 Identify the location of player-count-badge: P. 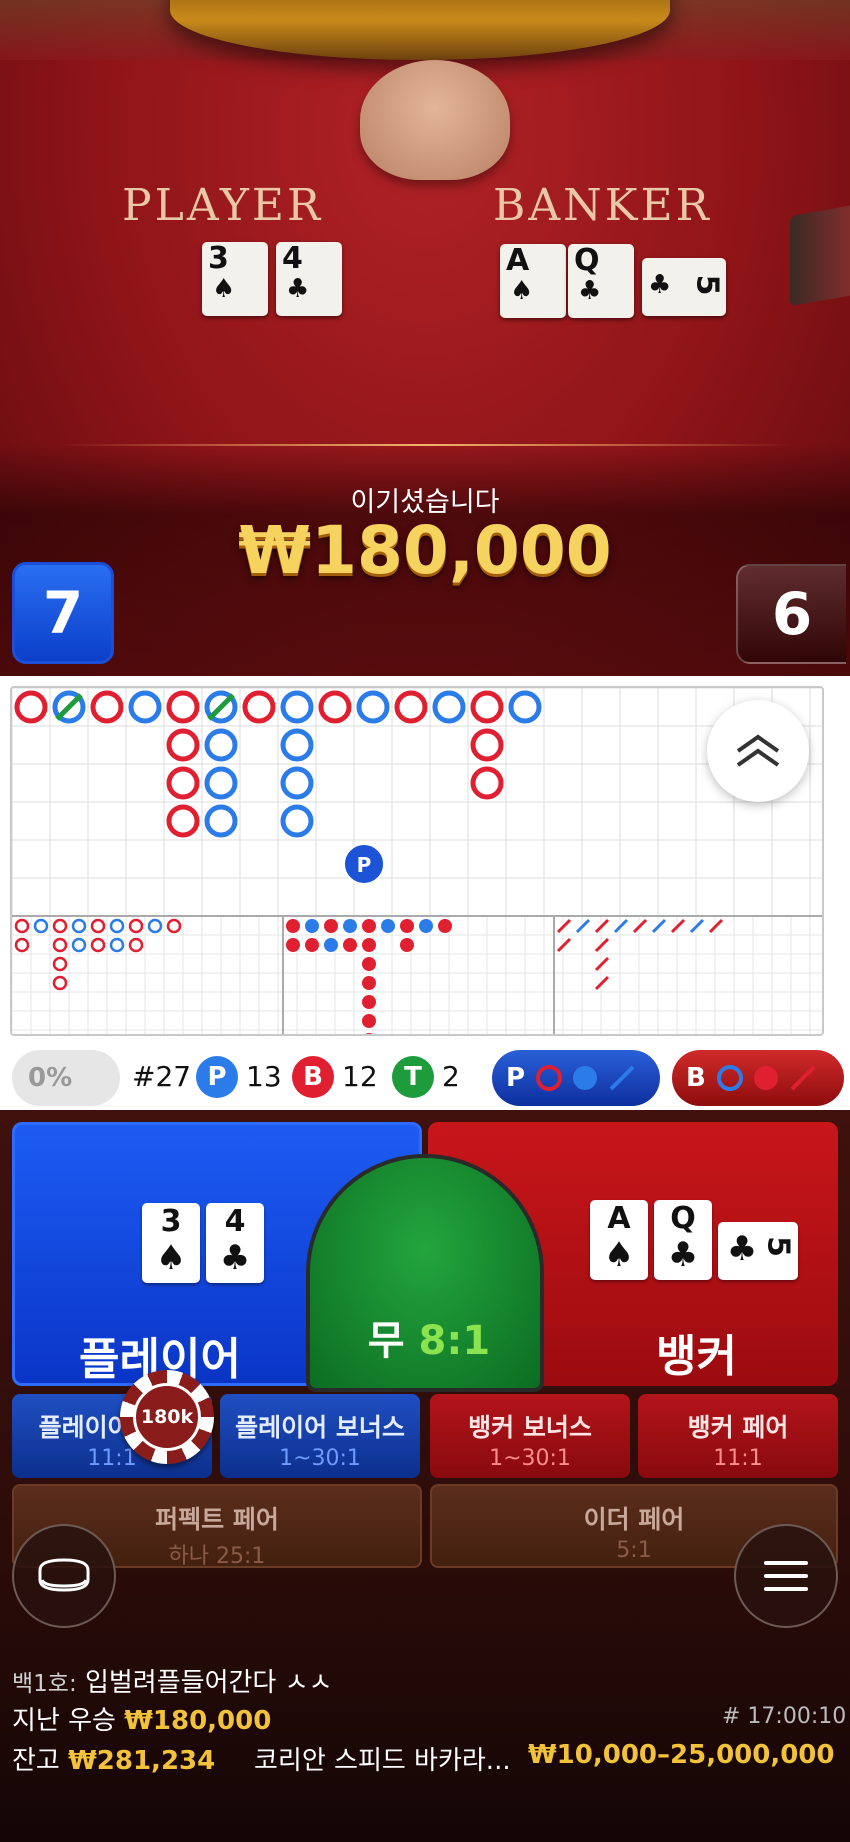
(217, 1077).